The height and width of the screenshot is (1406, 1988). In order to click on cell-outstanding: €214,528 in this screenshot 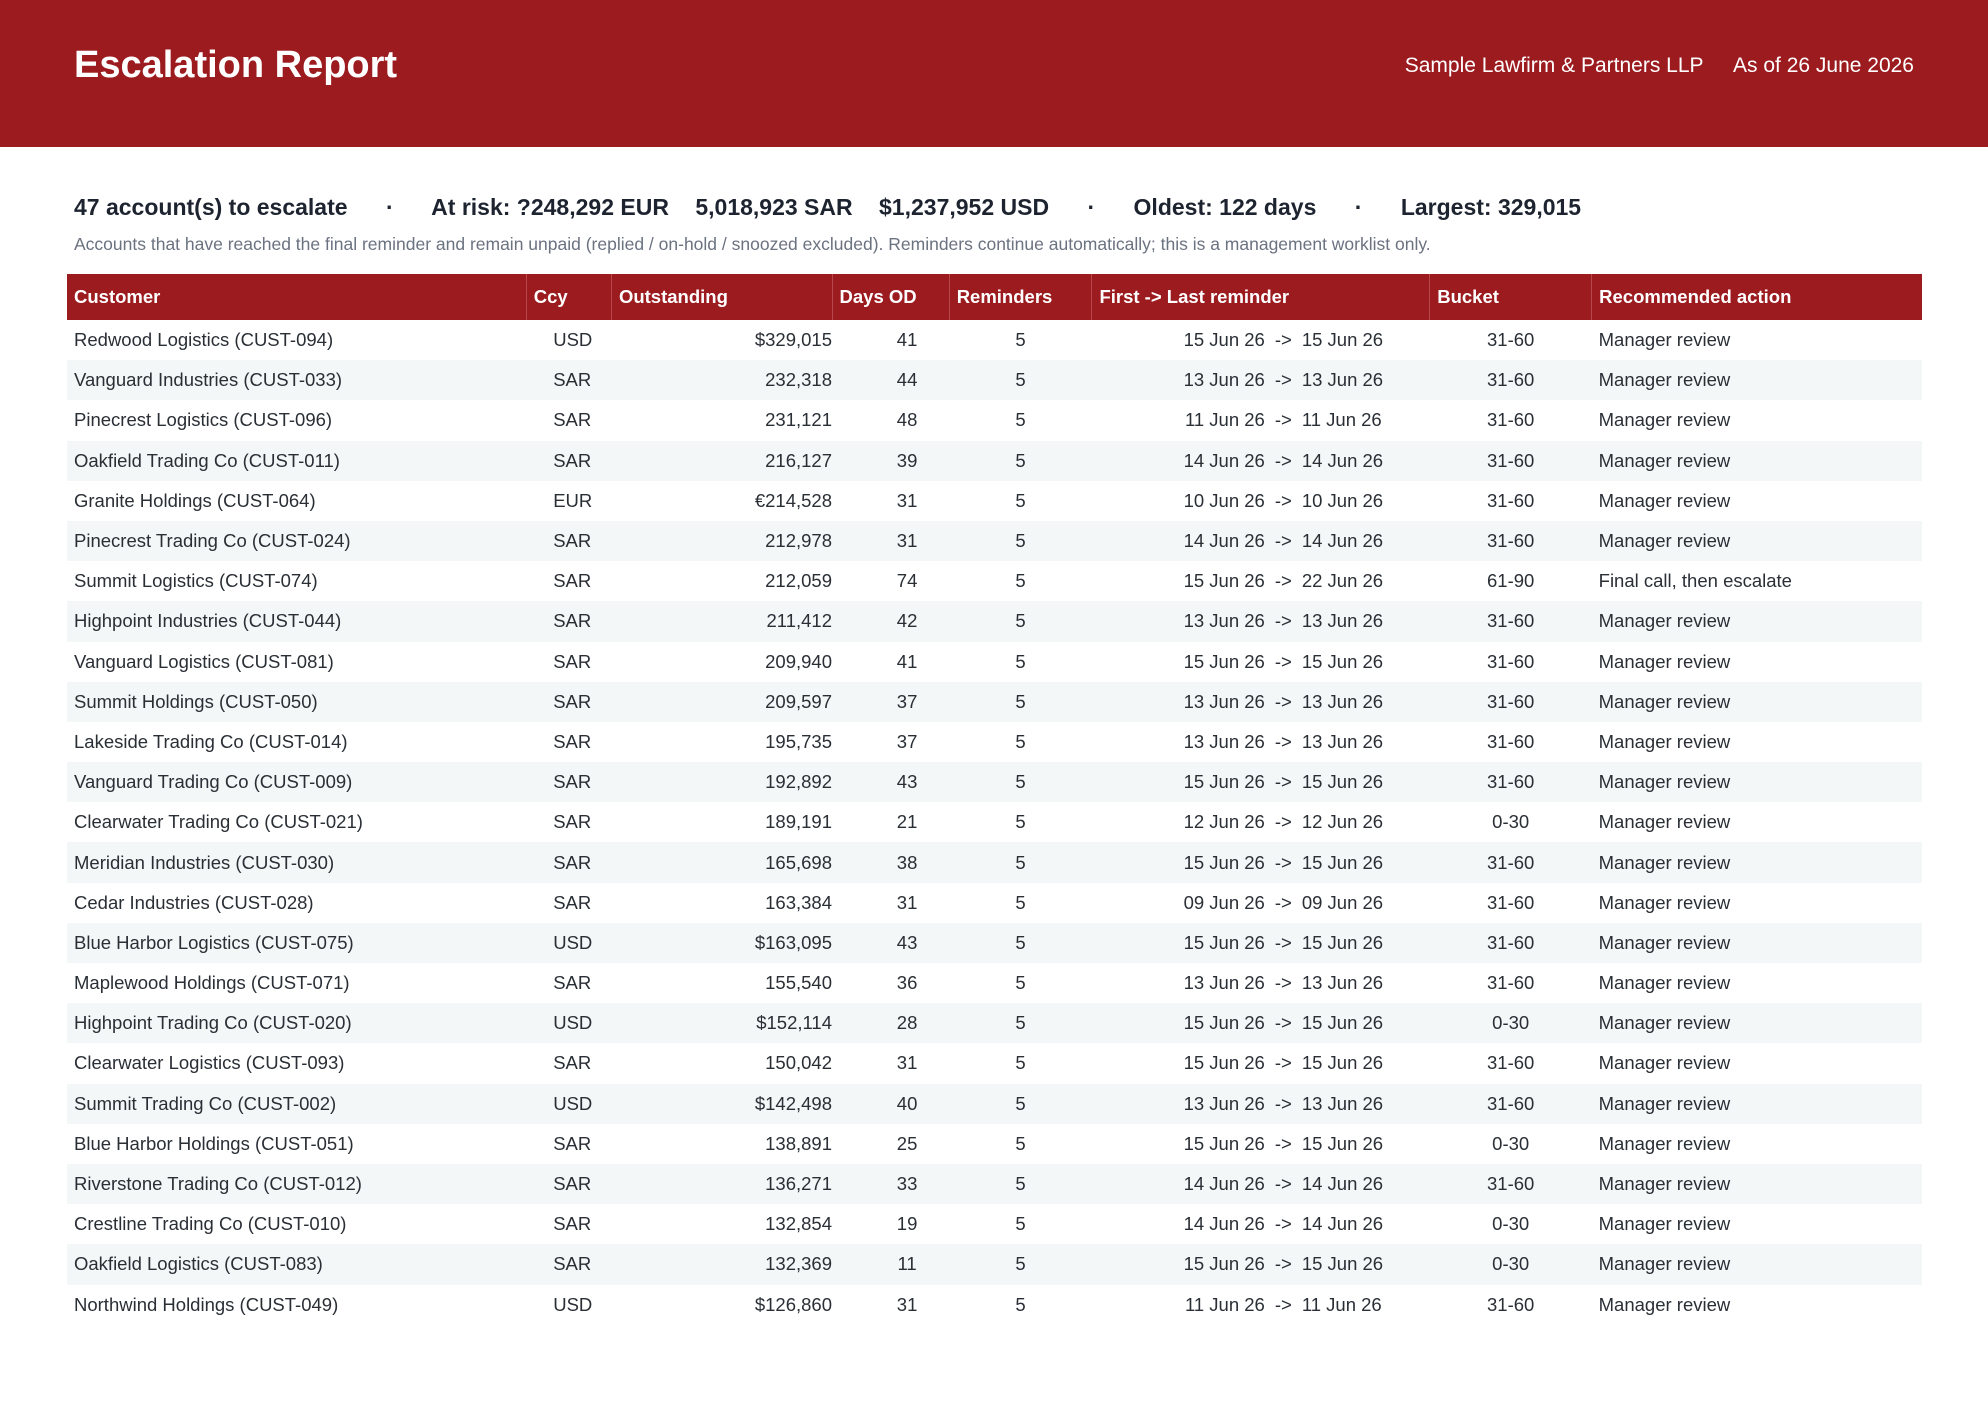, I will do `click(793, 500)`.